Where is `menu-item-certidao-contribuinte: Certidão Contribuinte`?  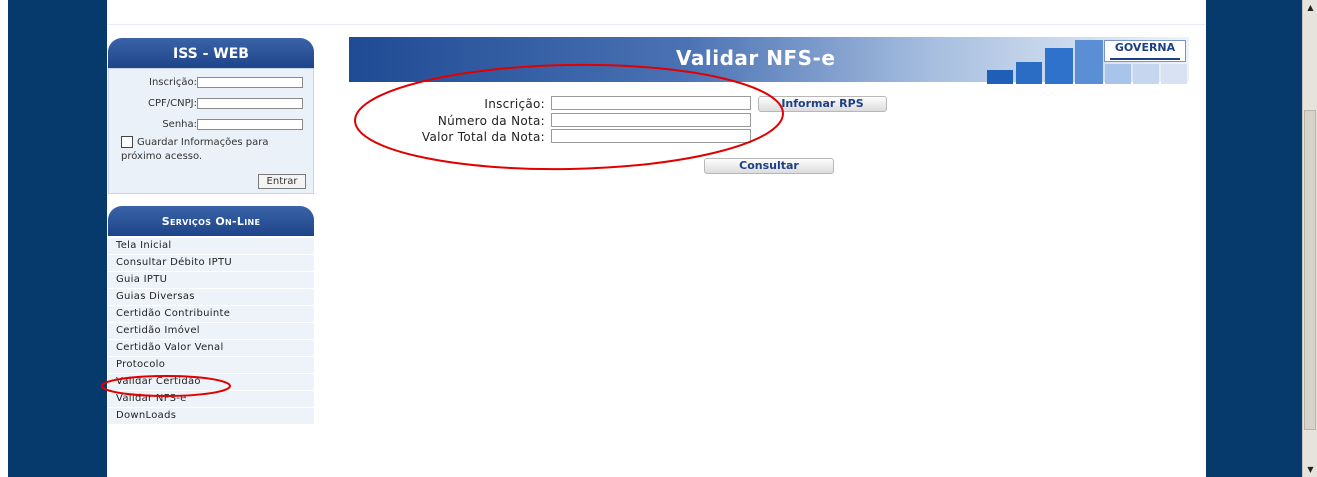 menu-item-certidao-contribuinte: Certidão Contribuinte is located at coordinates (211, 314).